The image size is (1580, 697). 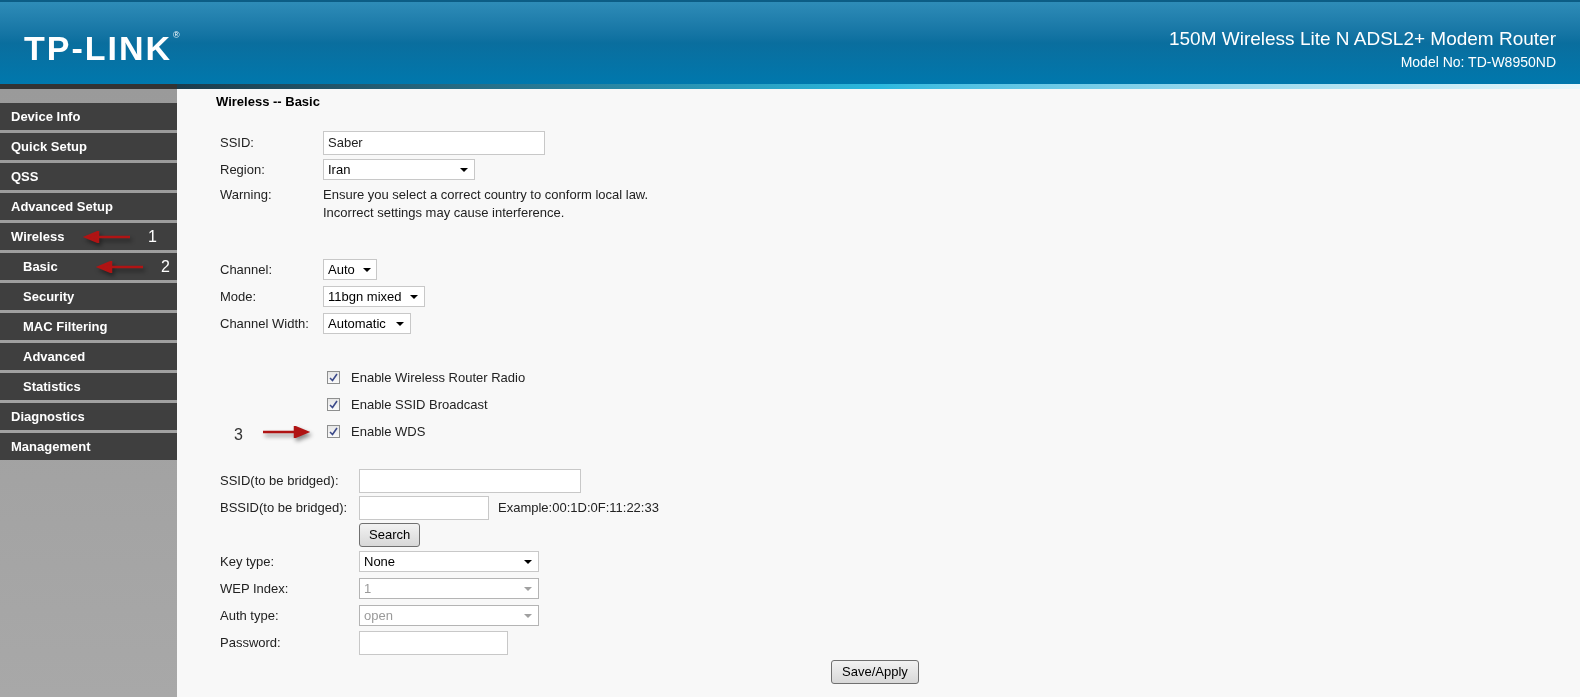 I want to click on field-label: Channel Width:, so click(x=265, y=323).